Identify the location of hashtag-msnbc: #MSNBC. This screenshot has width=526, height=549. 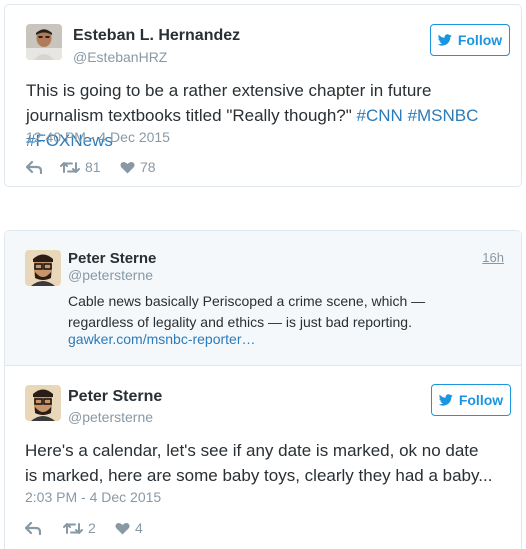
(443, 115).